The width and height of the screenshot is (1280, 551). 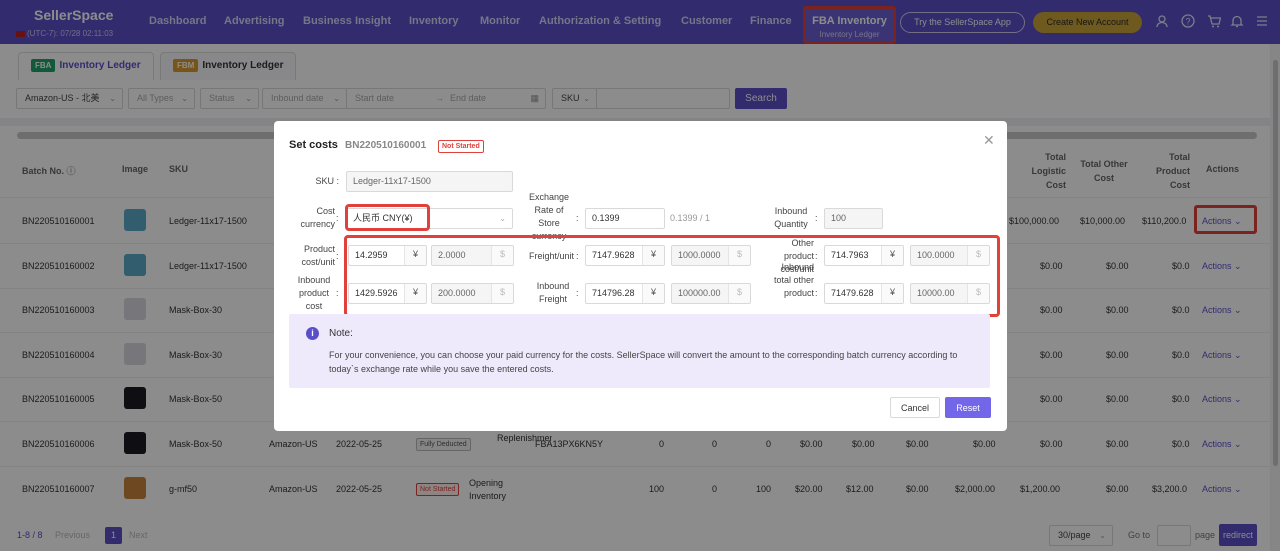 I want to click on cost-inputs-highlight, so click(x=672, y=276).